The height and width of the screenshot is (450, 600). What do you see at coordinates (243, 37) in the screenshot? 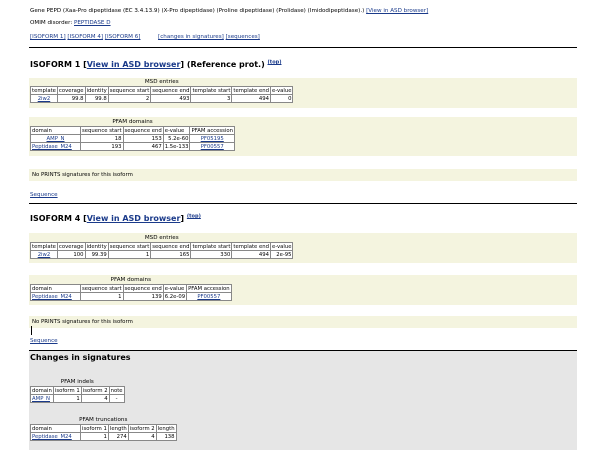
I see `nav-sequences: [sequences]` at bounding box center [243, 37].